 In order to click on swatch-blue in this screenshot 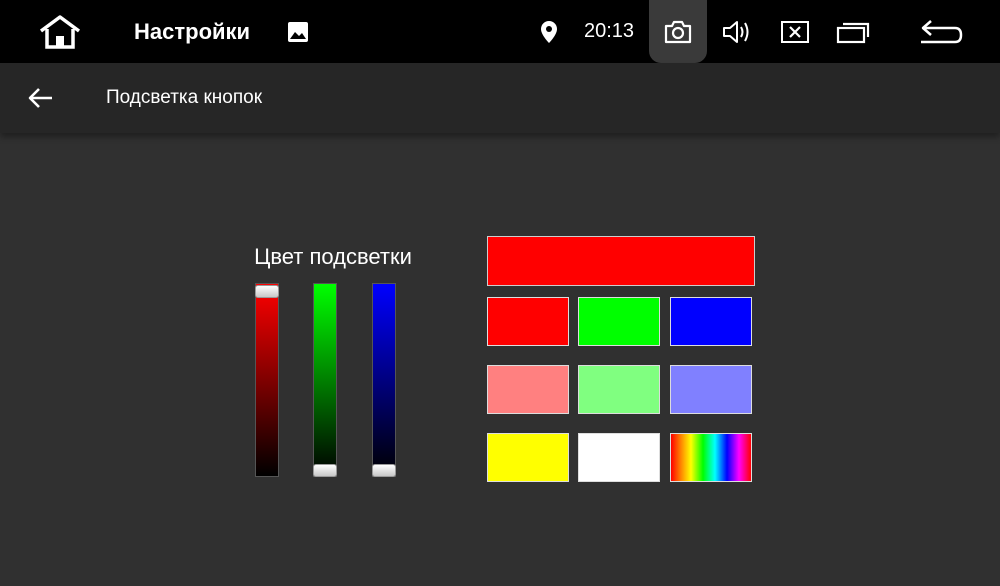, I will do `click(711, 321)`.